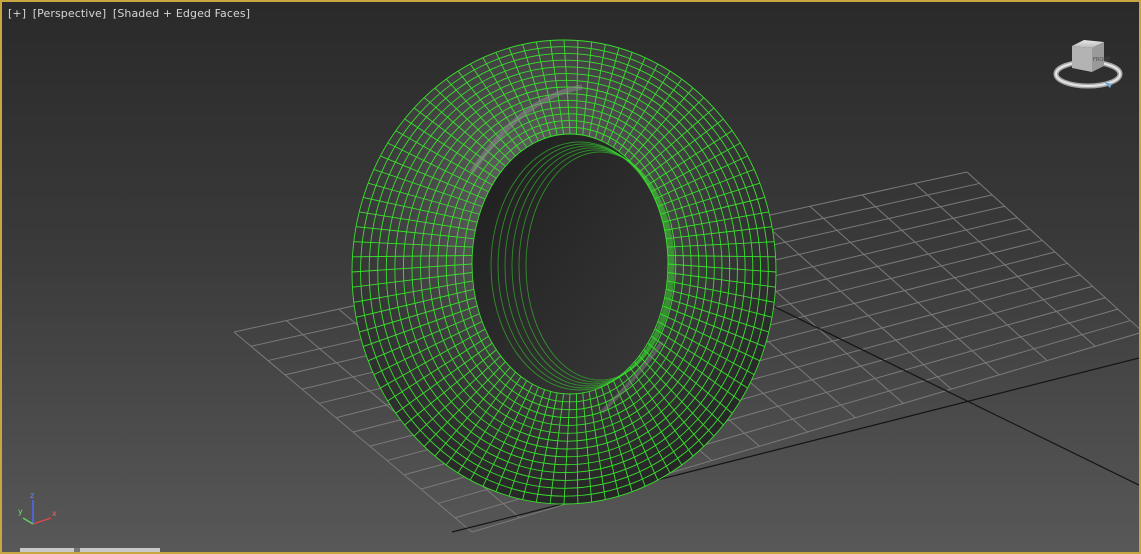  I want to click on axis-y-line, so click(28, 521).